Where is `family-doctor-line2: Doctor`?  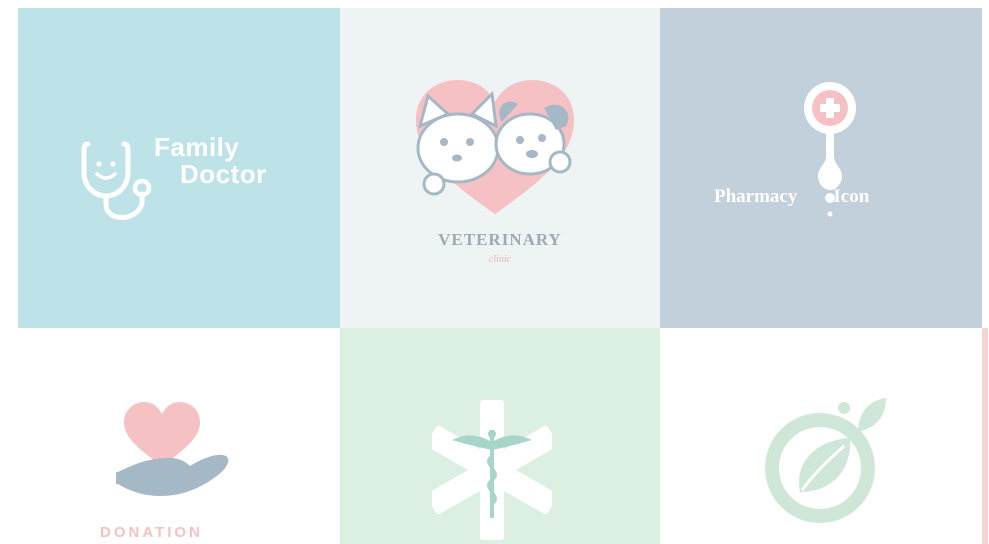 family-doctor-line2: Doctor is located at coordinates (223, 174).